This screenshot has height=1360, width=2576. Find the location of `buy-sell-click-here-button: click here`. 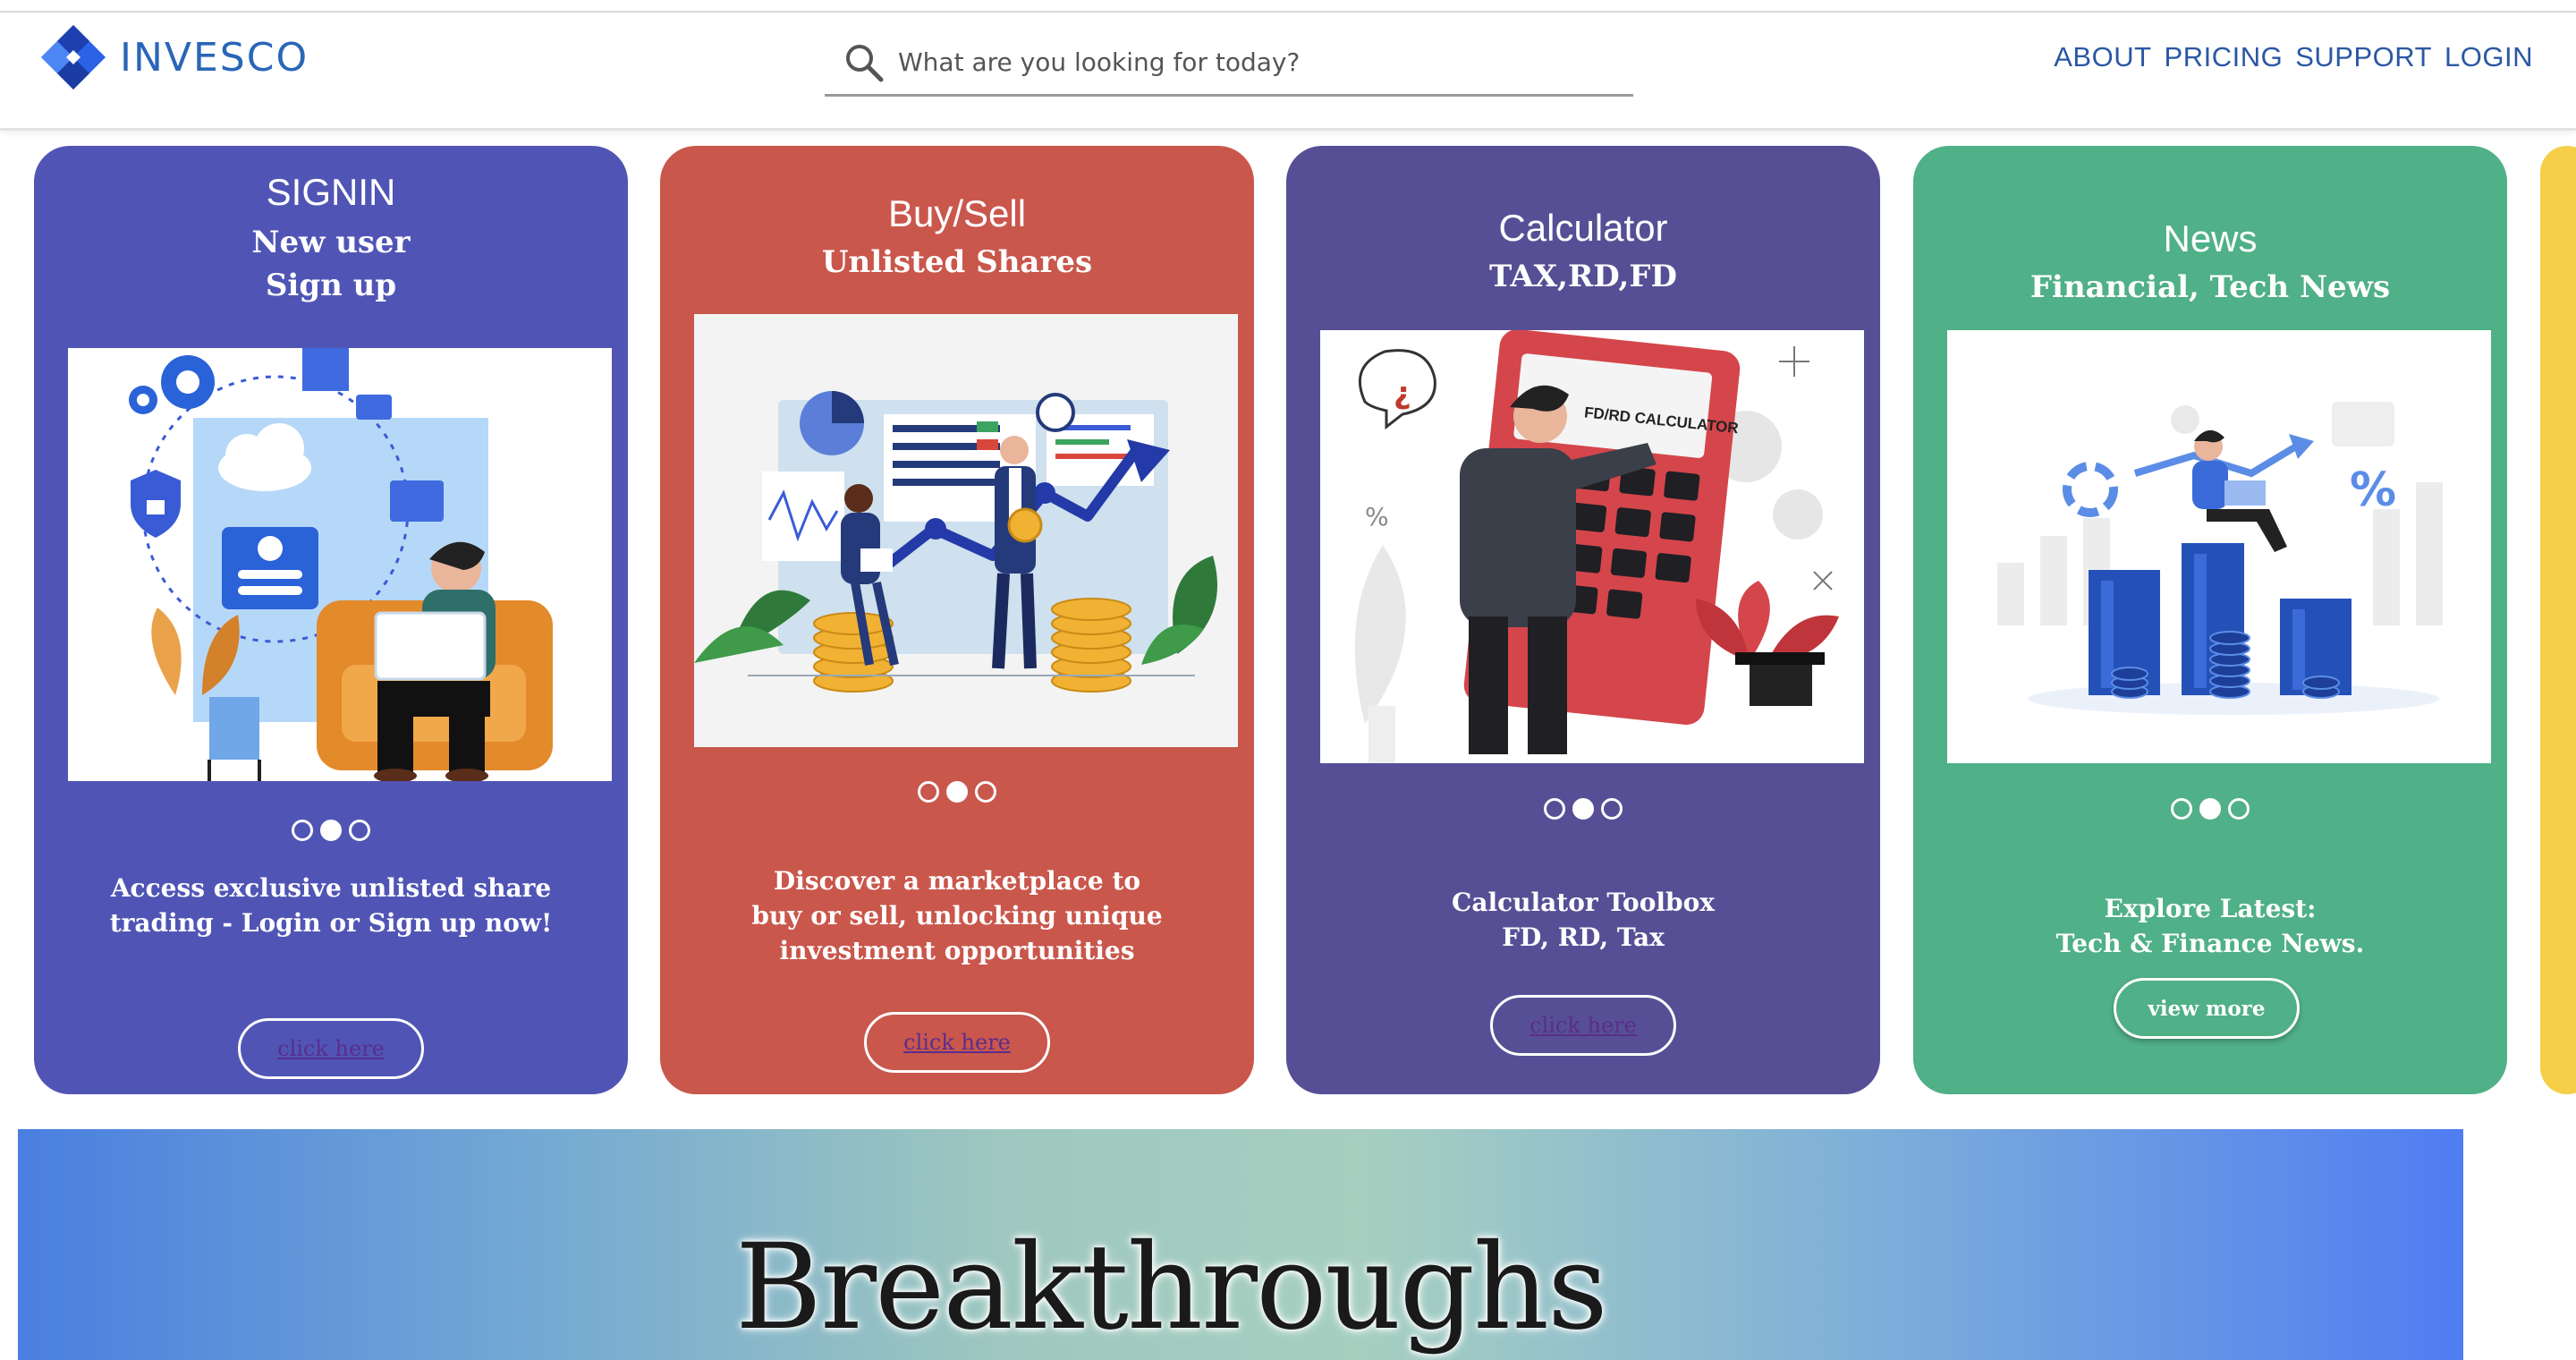

buy-sell-click-here-button: click here is located at coordinates (957, 1042).